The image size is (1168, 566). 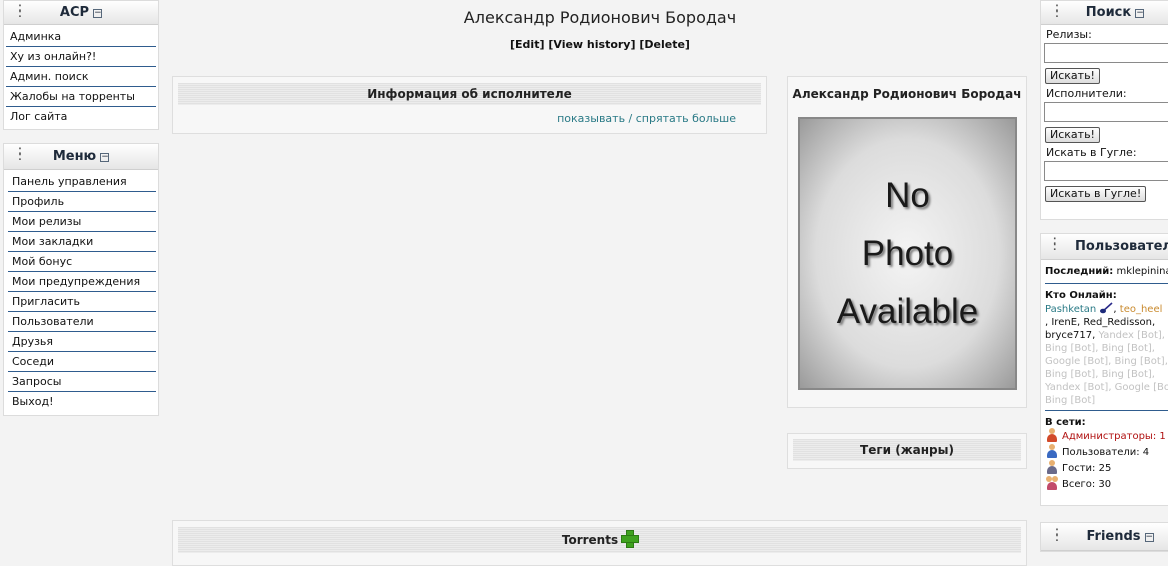 What do you see at coordinates (1052, 451) in the screenshot?
I see `member-user-icon` at bounding box center [1052, 451].